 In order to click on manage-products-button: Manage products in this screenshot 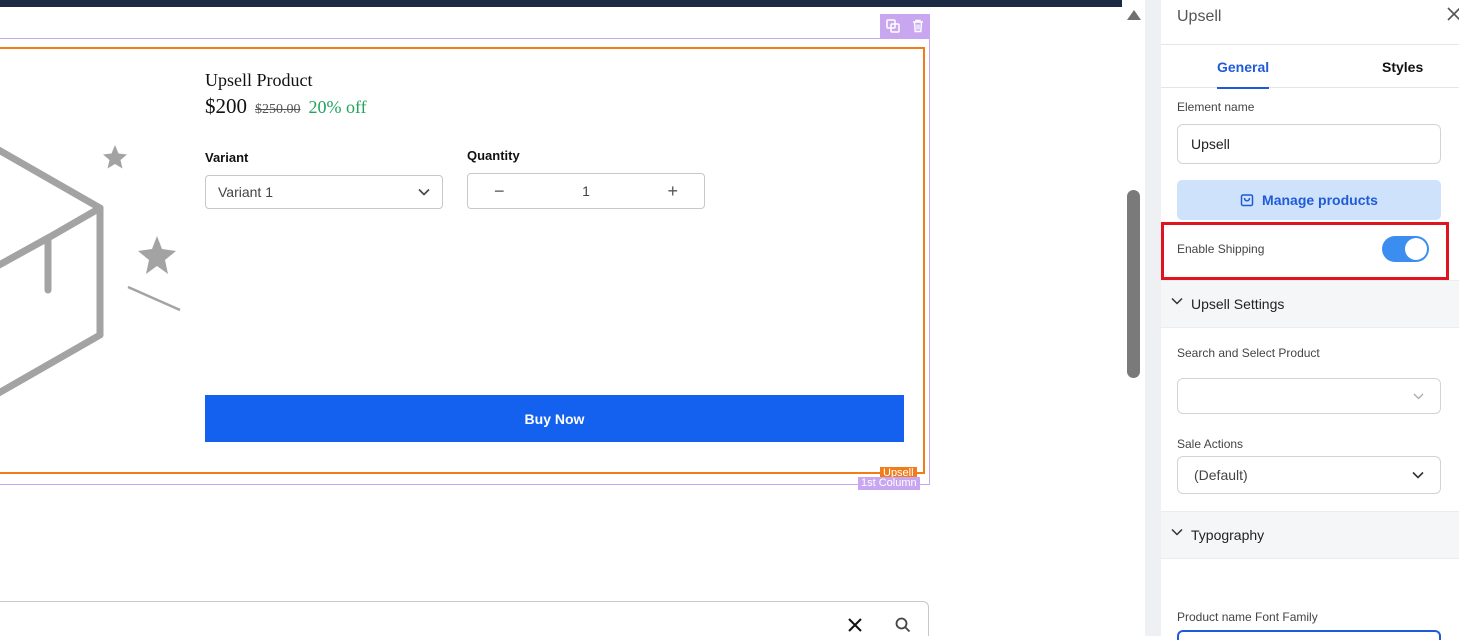, I will do `click(1309, 200)`.